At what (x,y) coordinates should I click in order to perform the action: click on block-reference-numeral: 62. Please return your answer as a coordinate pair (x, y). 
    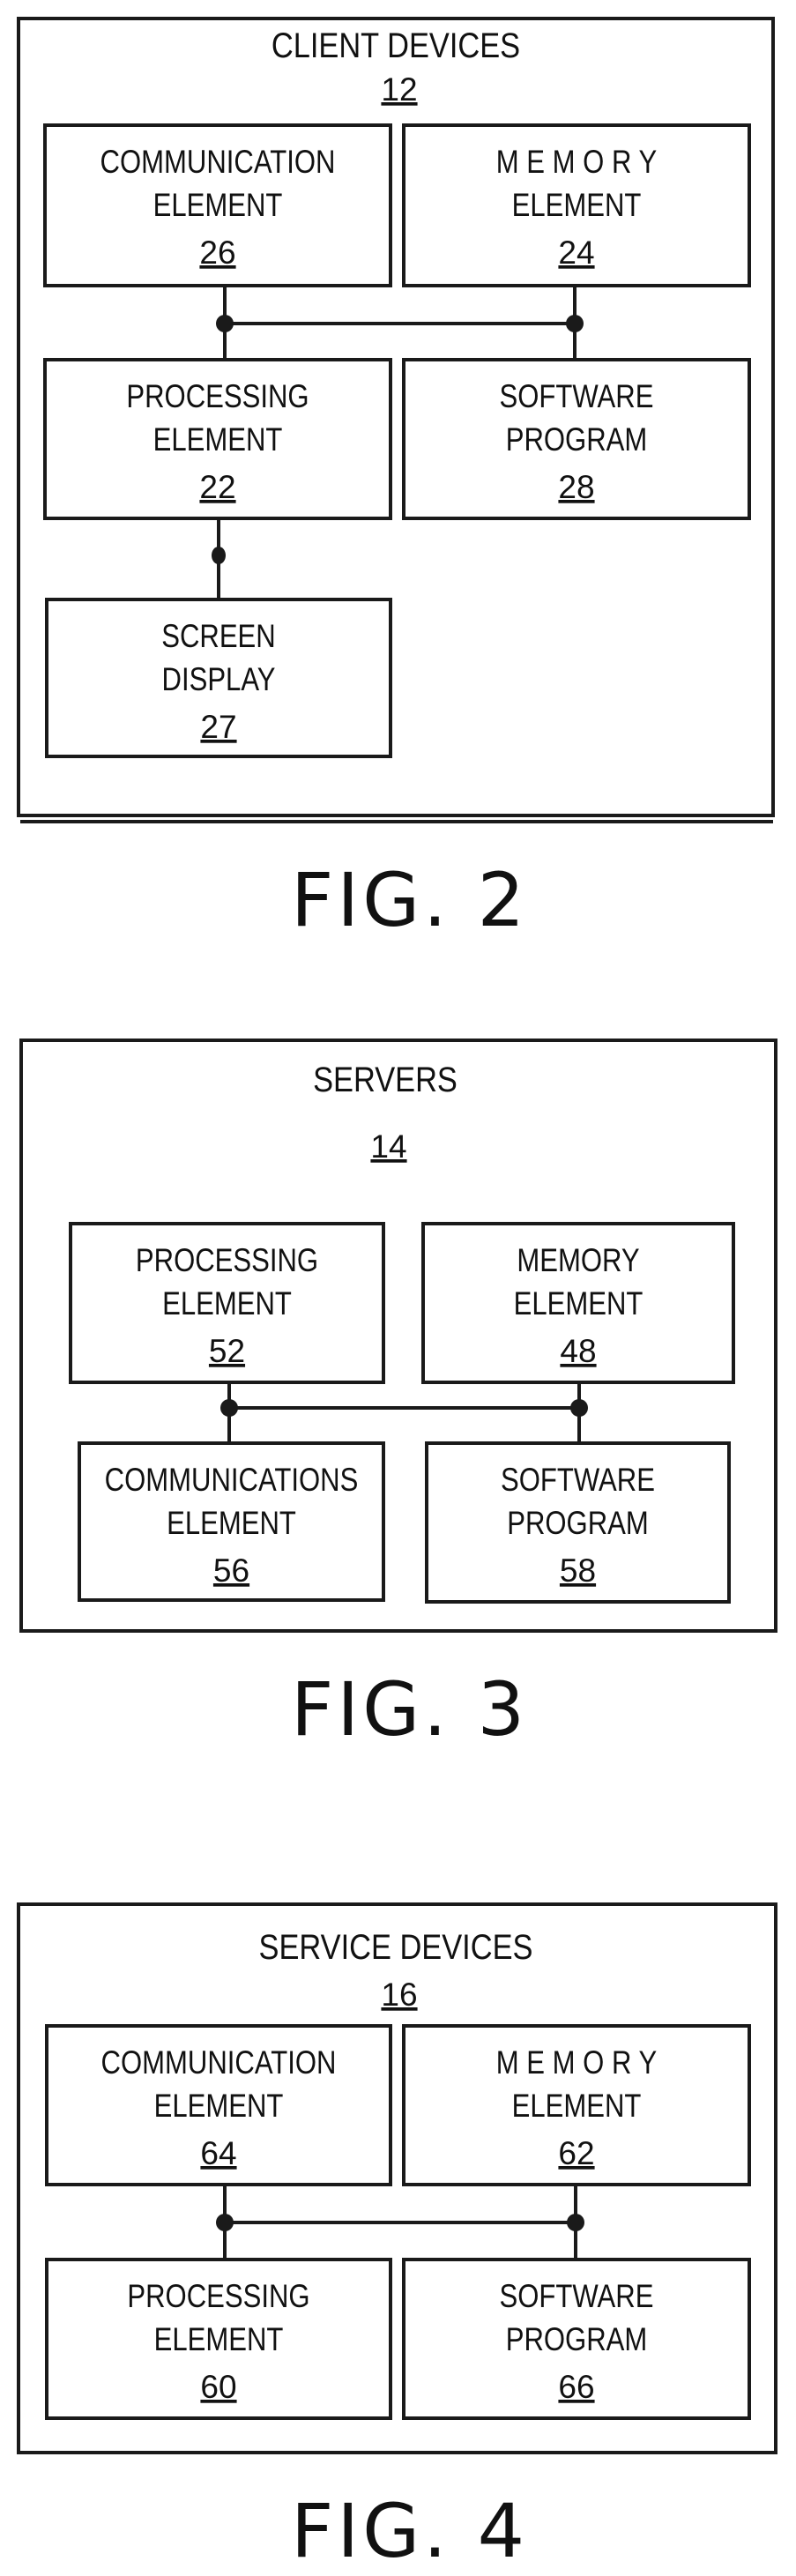
    Looking at the image, I should click on (576, 2153).